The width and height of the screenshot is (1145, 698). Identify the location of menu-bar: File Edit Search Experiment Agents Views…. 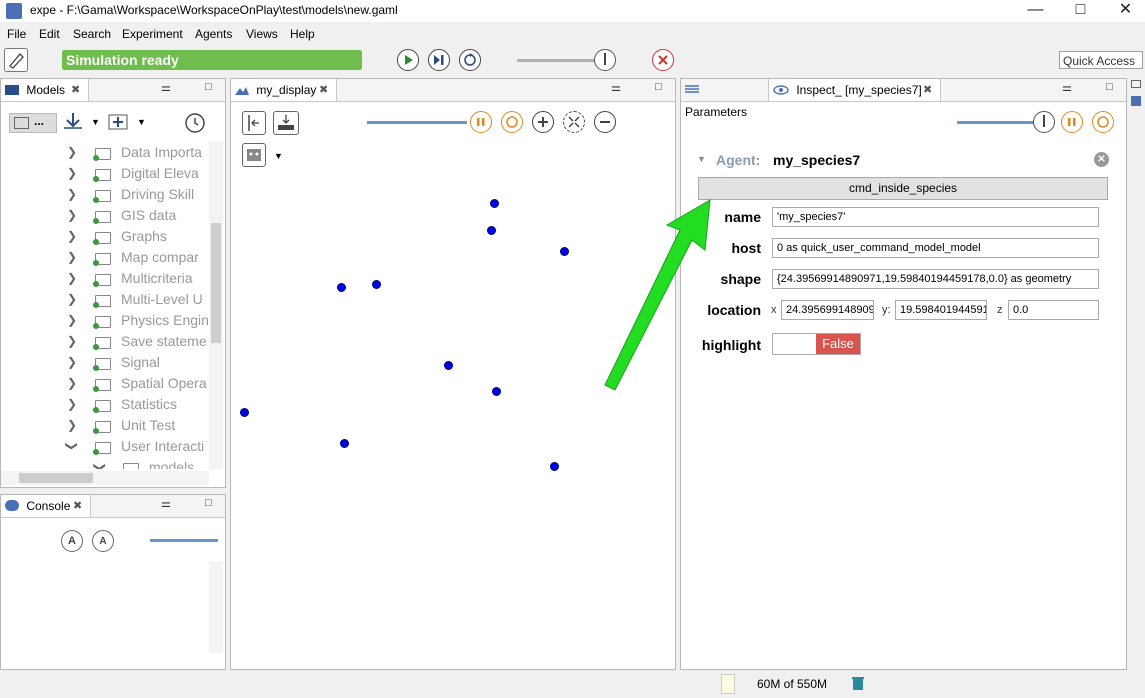
(572, 34).